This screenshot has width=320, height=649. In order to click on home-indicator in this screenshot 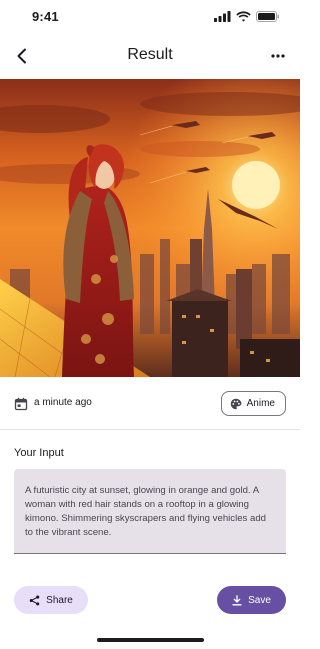, I will do `click(150, 640)`.